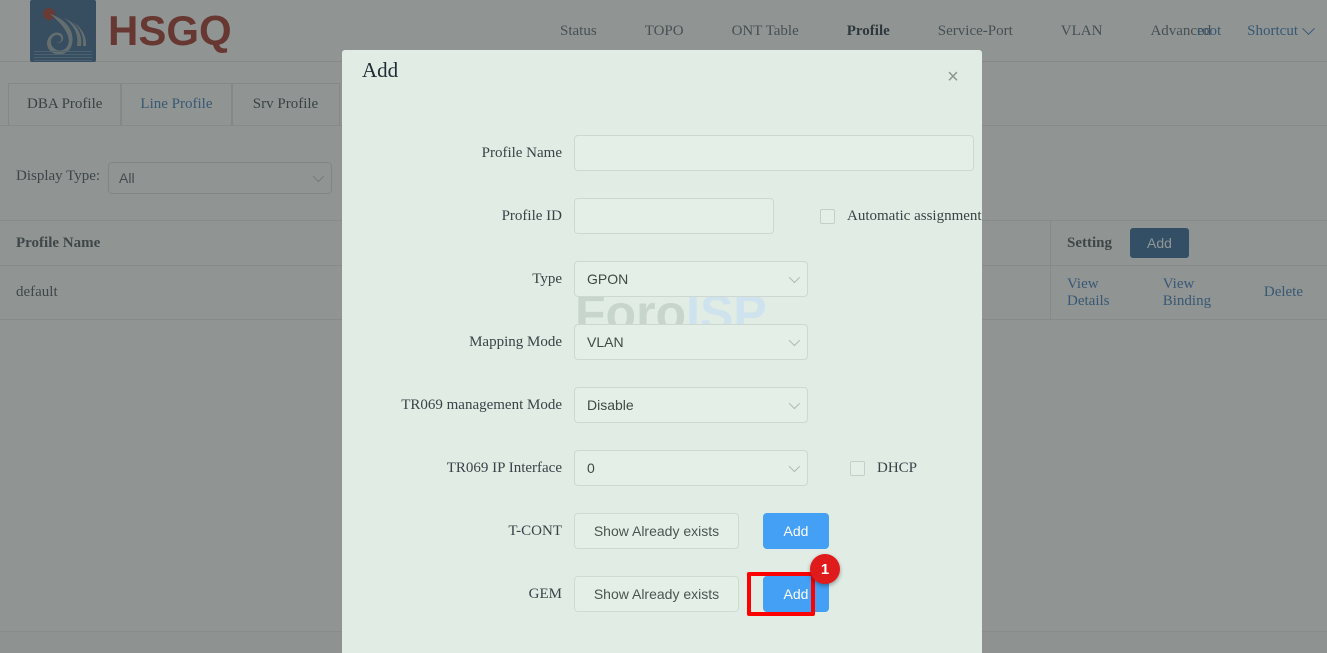 This screenshot has width=1327, height=653. I want to click on profile-name-input, so click(774, 153).